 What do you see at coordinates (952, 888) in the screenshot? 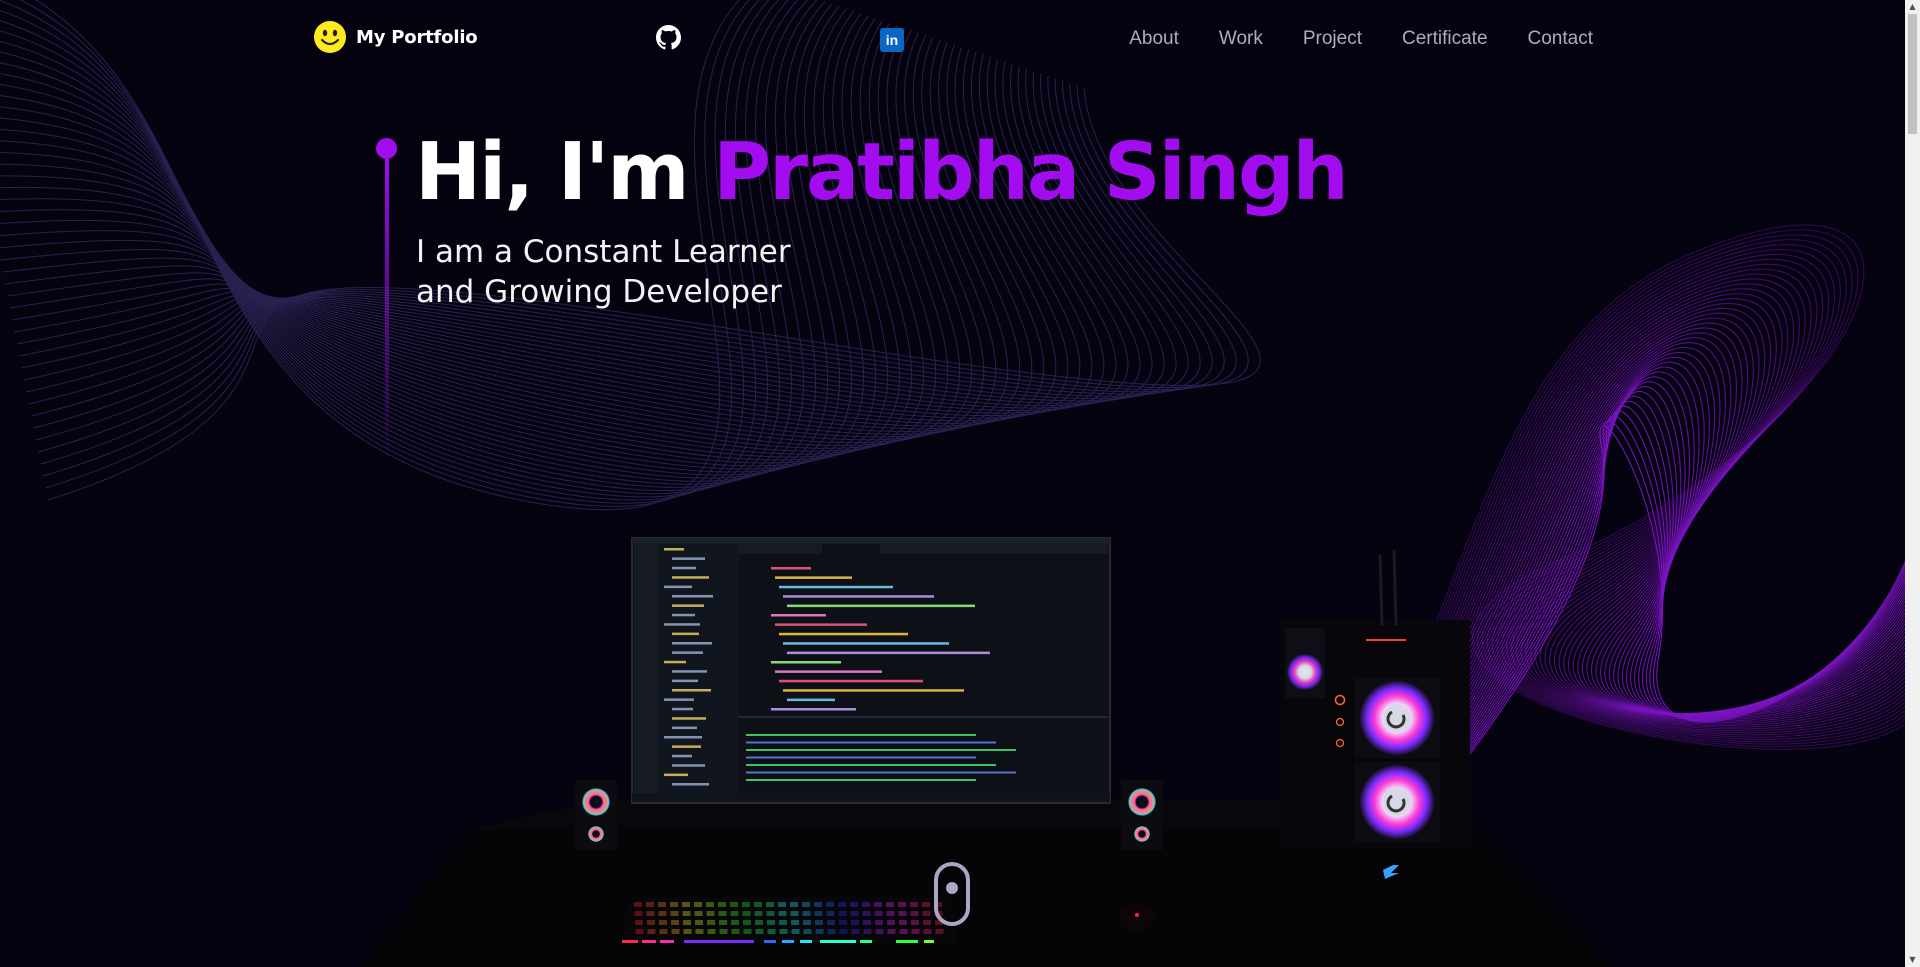
I see `scroll-indicator-dot` at bounding box center [952, 888].